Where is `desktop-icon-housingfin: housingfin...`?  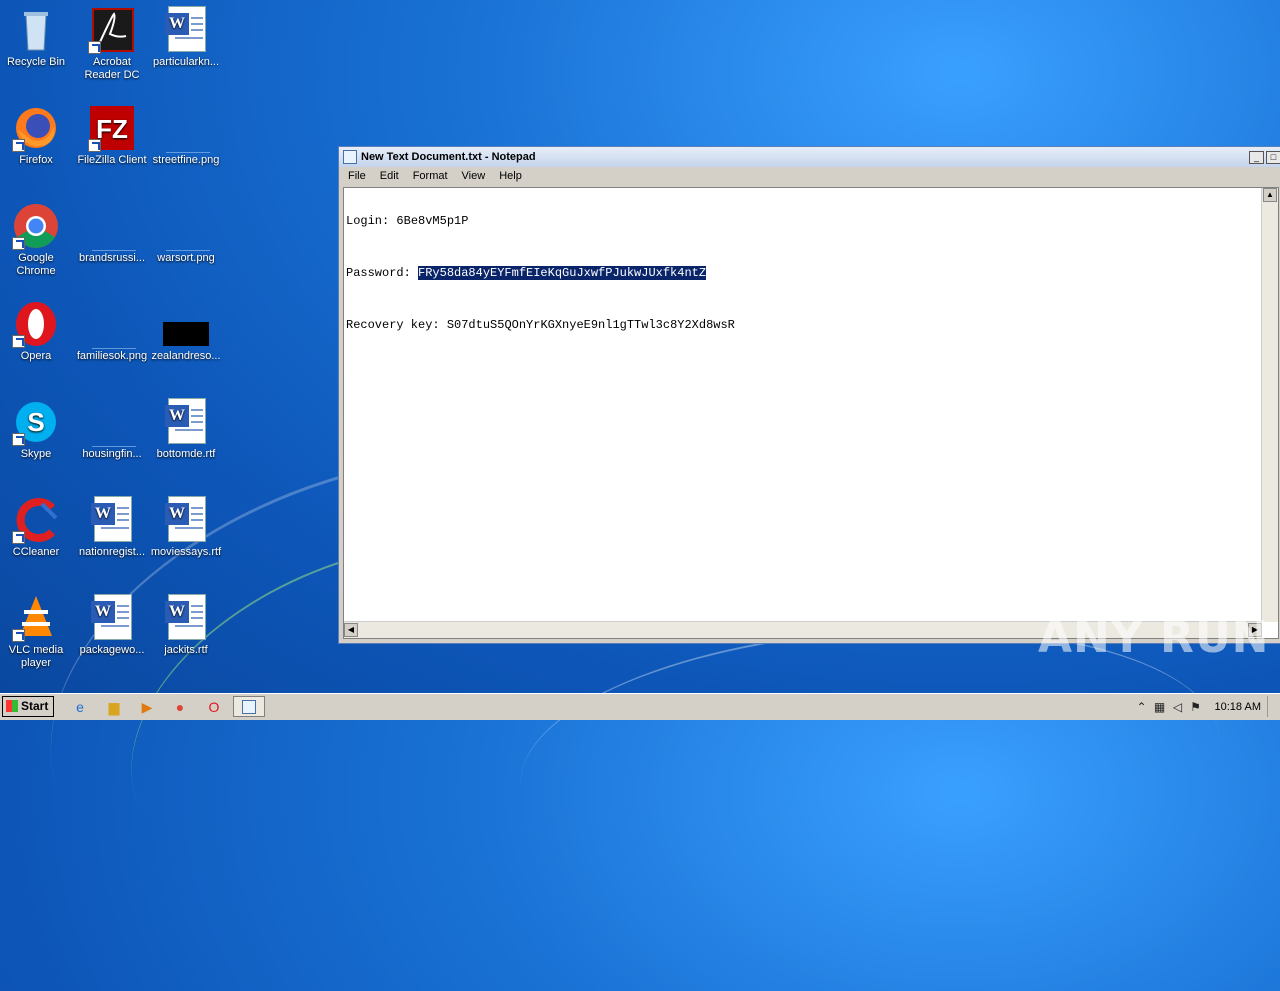
desktop-icon-housingfin: housingfin... is located at coordinates (112, 429).